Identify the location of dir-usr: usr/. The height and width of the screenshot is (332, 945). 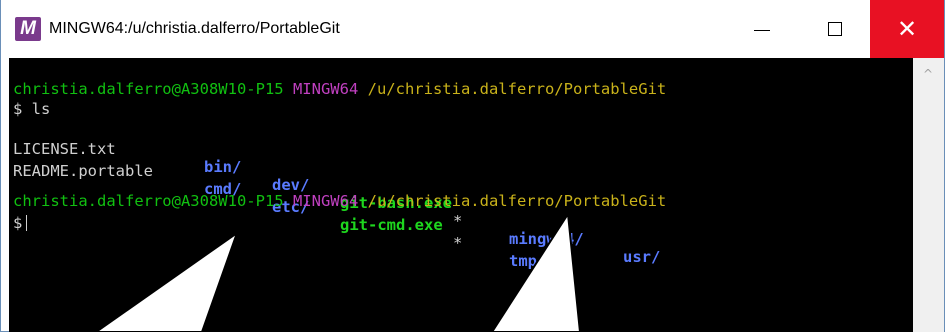
(642, 257).